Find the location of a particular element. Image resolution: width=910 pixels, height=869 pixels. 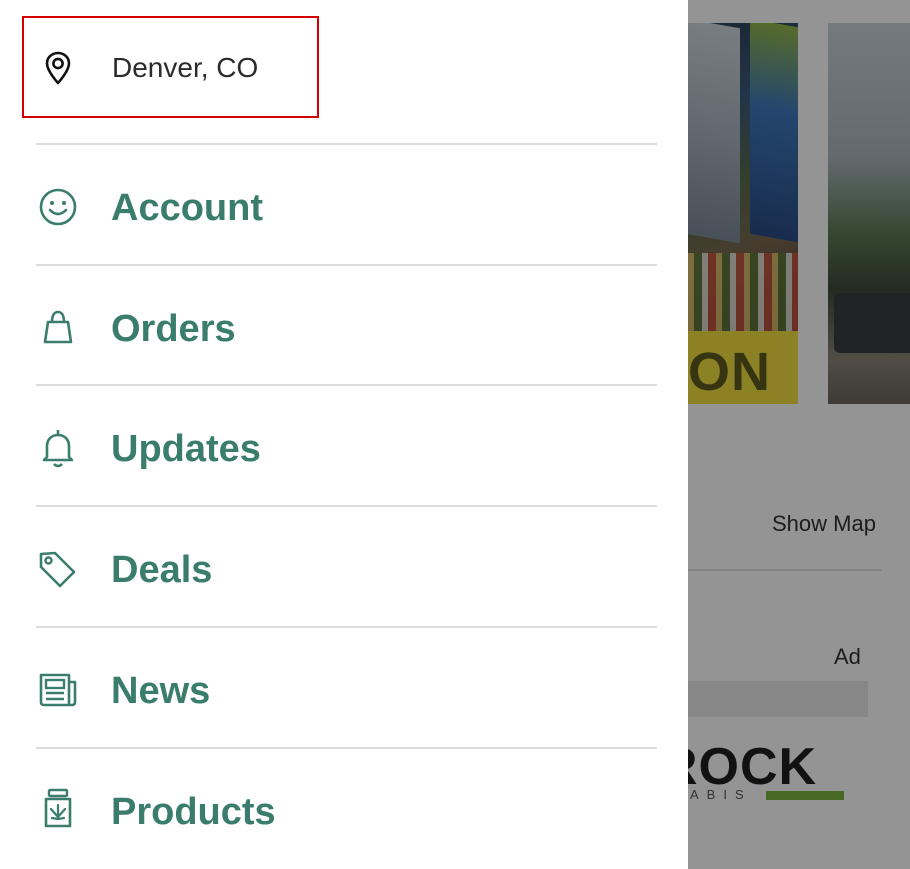

menu-item-label: News is located at coordinates (161, 691).